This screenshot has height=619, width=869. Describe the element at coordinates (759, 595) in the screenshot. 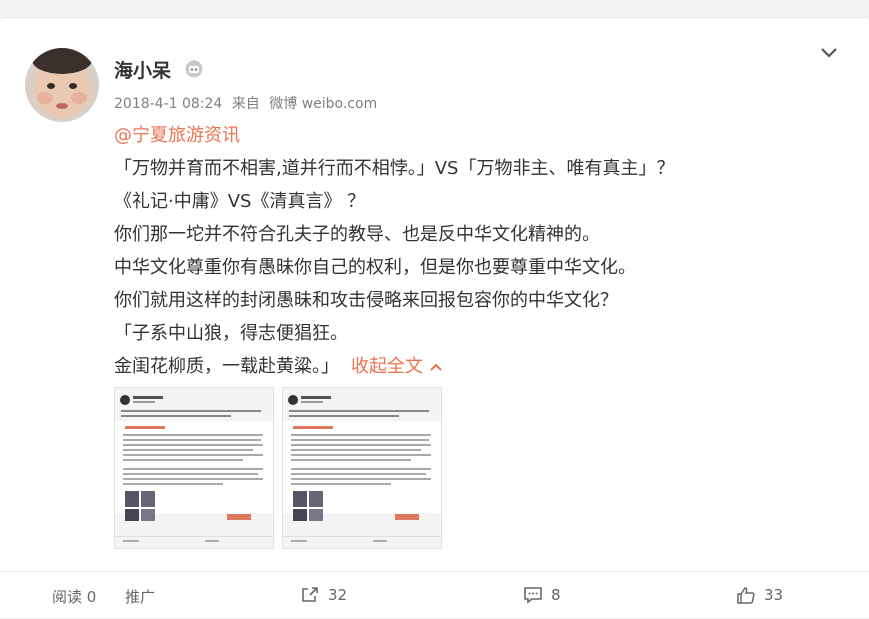

I see `like-button: 33` at that location.